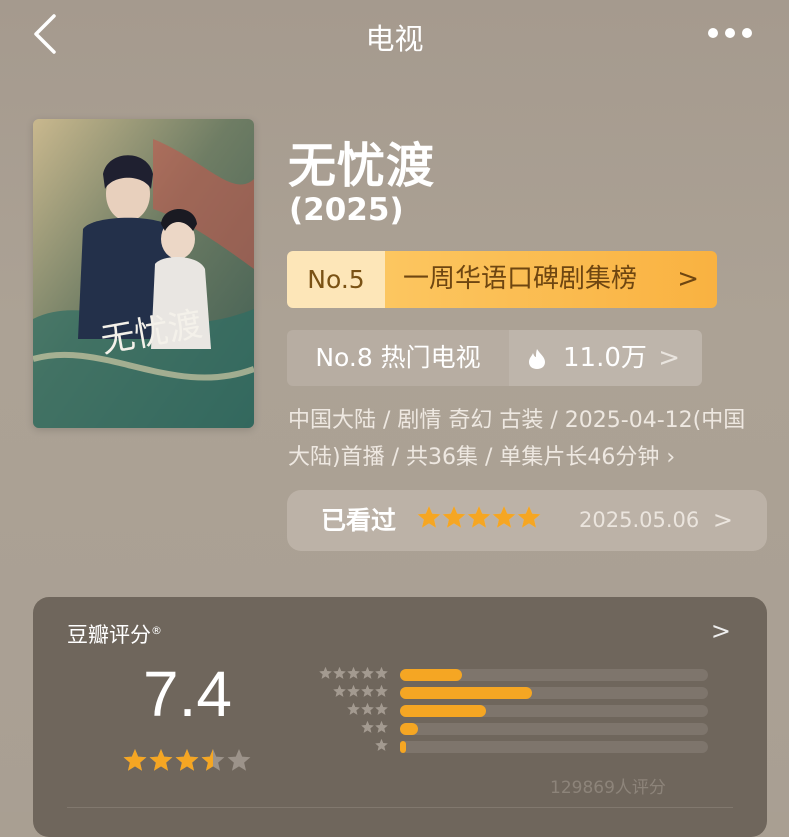 This screenshot has height=837, width=789. I want to click on heat-value: 11.0万, so click(605, 358).